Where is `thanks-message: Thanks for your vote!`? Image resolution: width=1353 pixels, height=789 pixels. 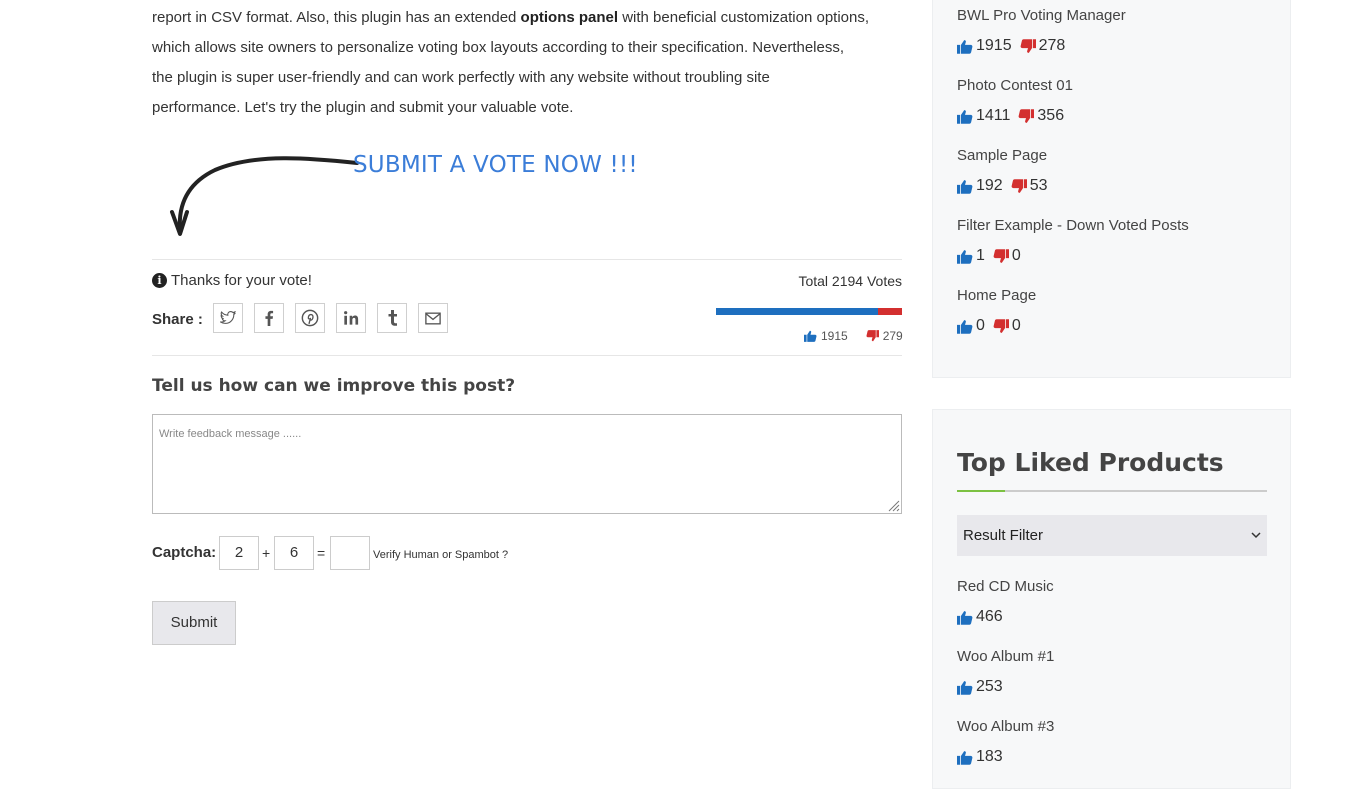 thanks-message: Thanks for your vote! is located at coordinates (241, 280).